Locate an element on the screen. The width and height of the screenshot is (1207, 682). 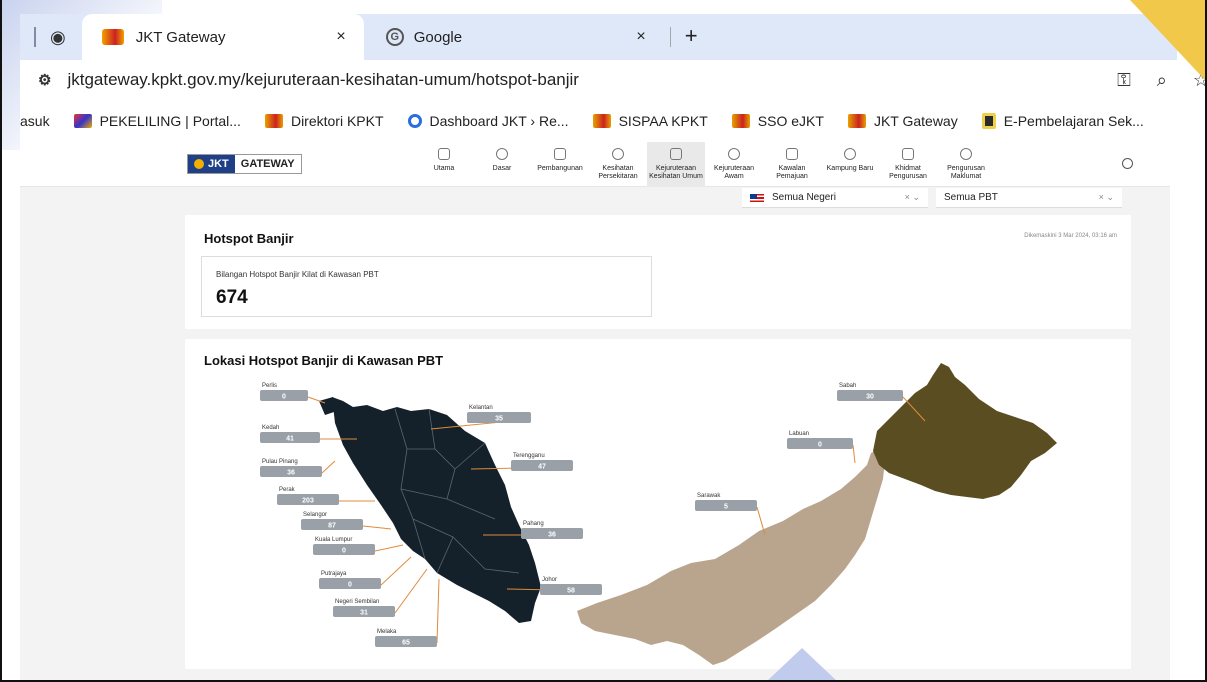
jkt-gateway-logo: JKT GATEWAY is located at coordinates (244, 164).